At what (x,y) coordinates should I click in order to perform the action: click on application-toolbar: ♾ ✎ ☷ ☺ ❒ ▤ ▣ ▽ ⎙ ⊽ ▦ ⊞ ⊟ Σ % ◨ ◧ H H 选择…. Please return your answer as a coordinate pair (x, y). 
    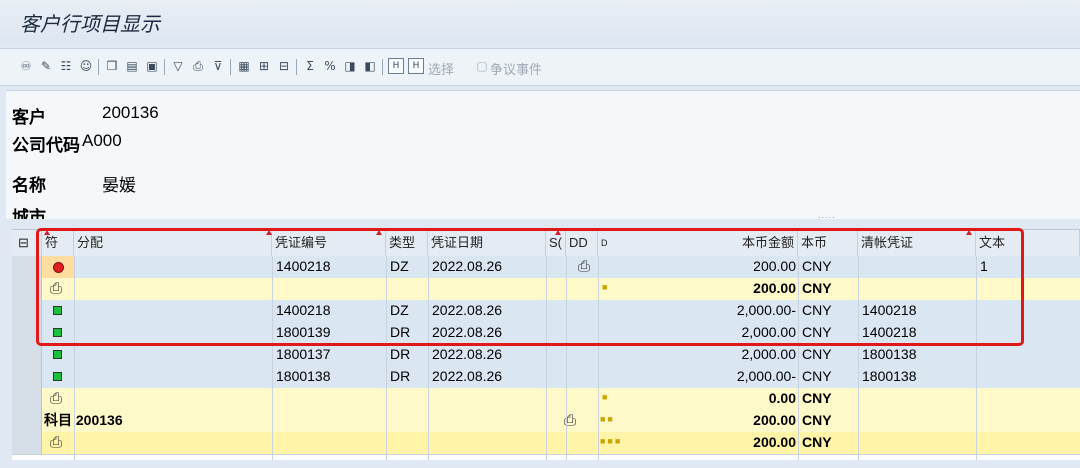
    Looking at the image, I should click on (540, 67).